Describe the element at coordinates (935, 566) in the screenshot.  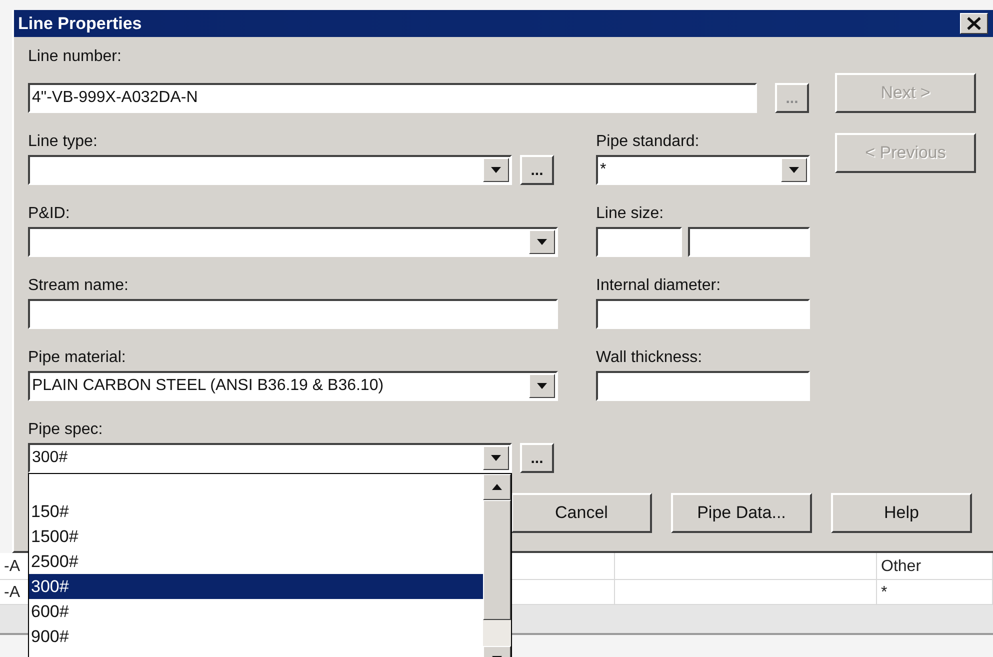
I see `table-cell: Other` at that location.